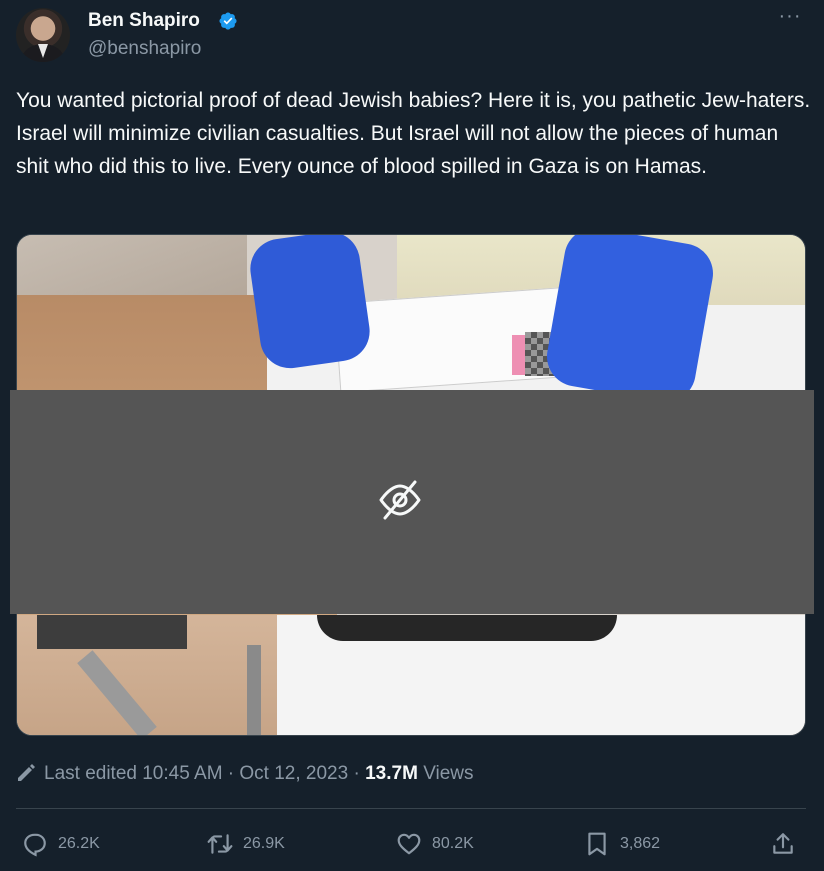  I want to click on divider, so click(411, 808).